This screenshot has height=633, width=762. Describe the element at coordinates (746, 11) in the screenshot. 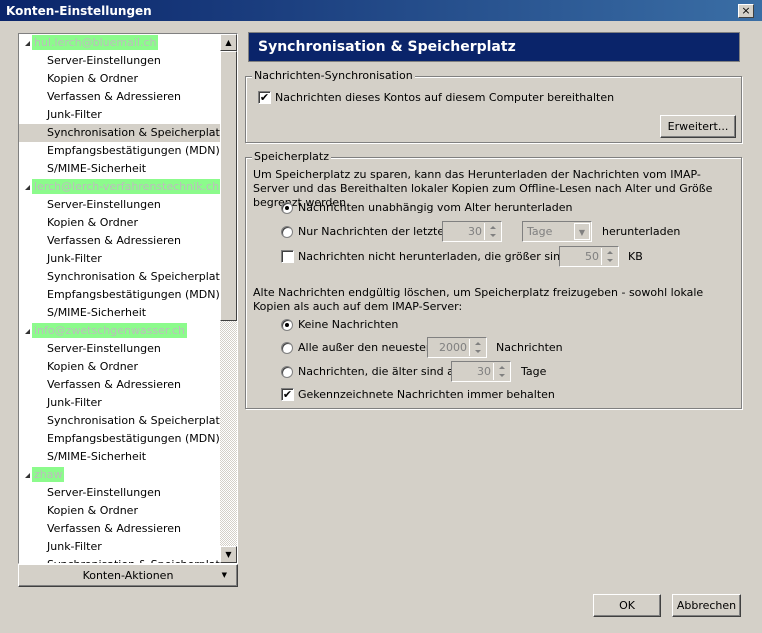

I see `close-button: ×` at that location.